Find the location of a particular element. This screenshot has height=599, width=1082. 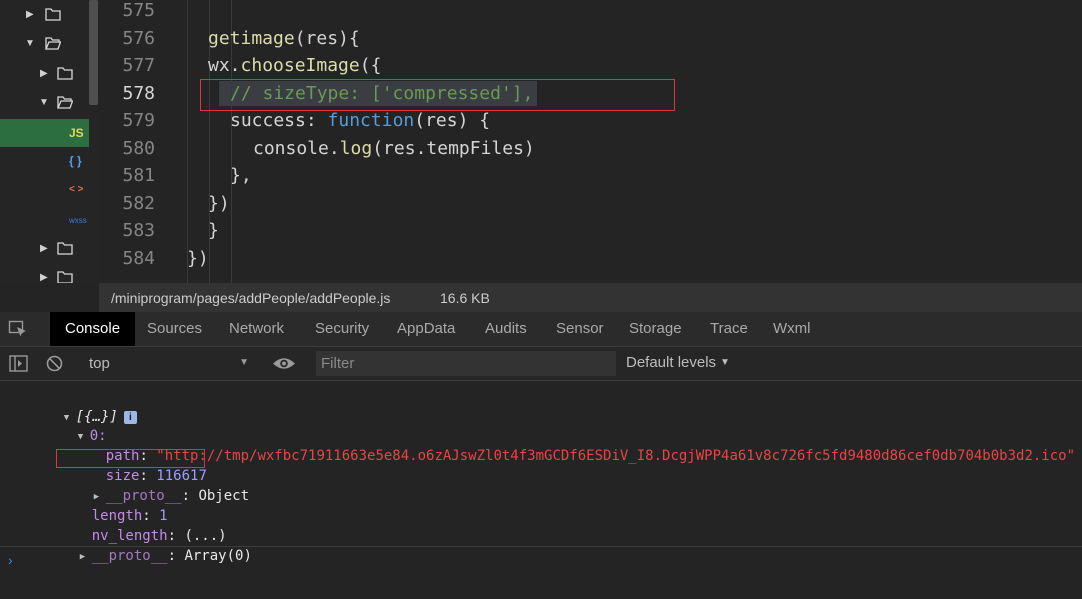

file-tree: ▶▼▶▼JS{ }< >wxss▶▶▶ is located at coordinates (49, 141).